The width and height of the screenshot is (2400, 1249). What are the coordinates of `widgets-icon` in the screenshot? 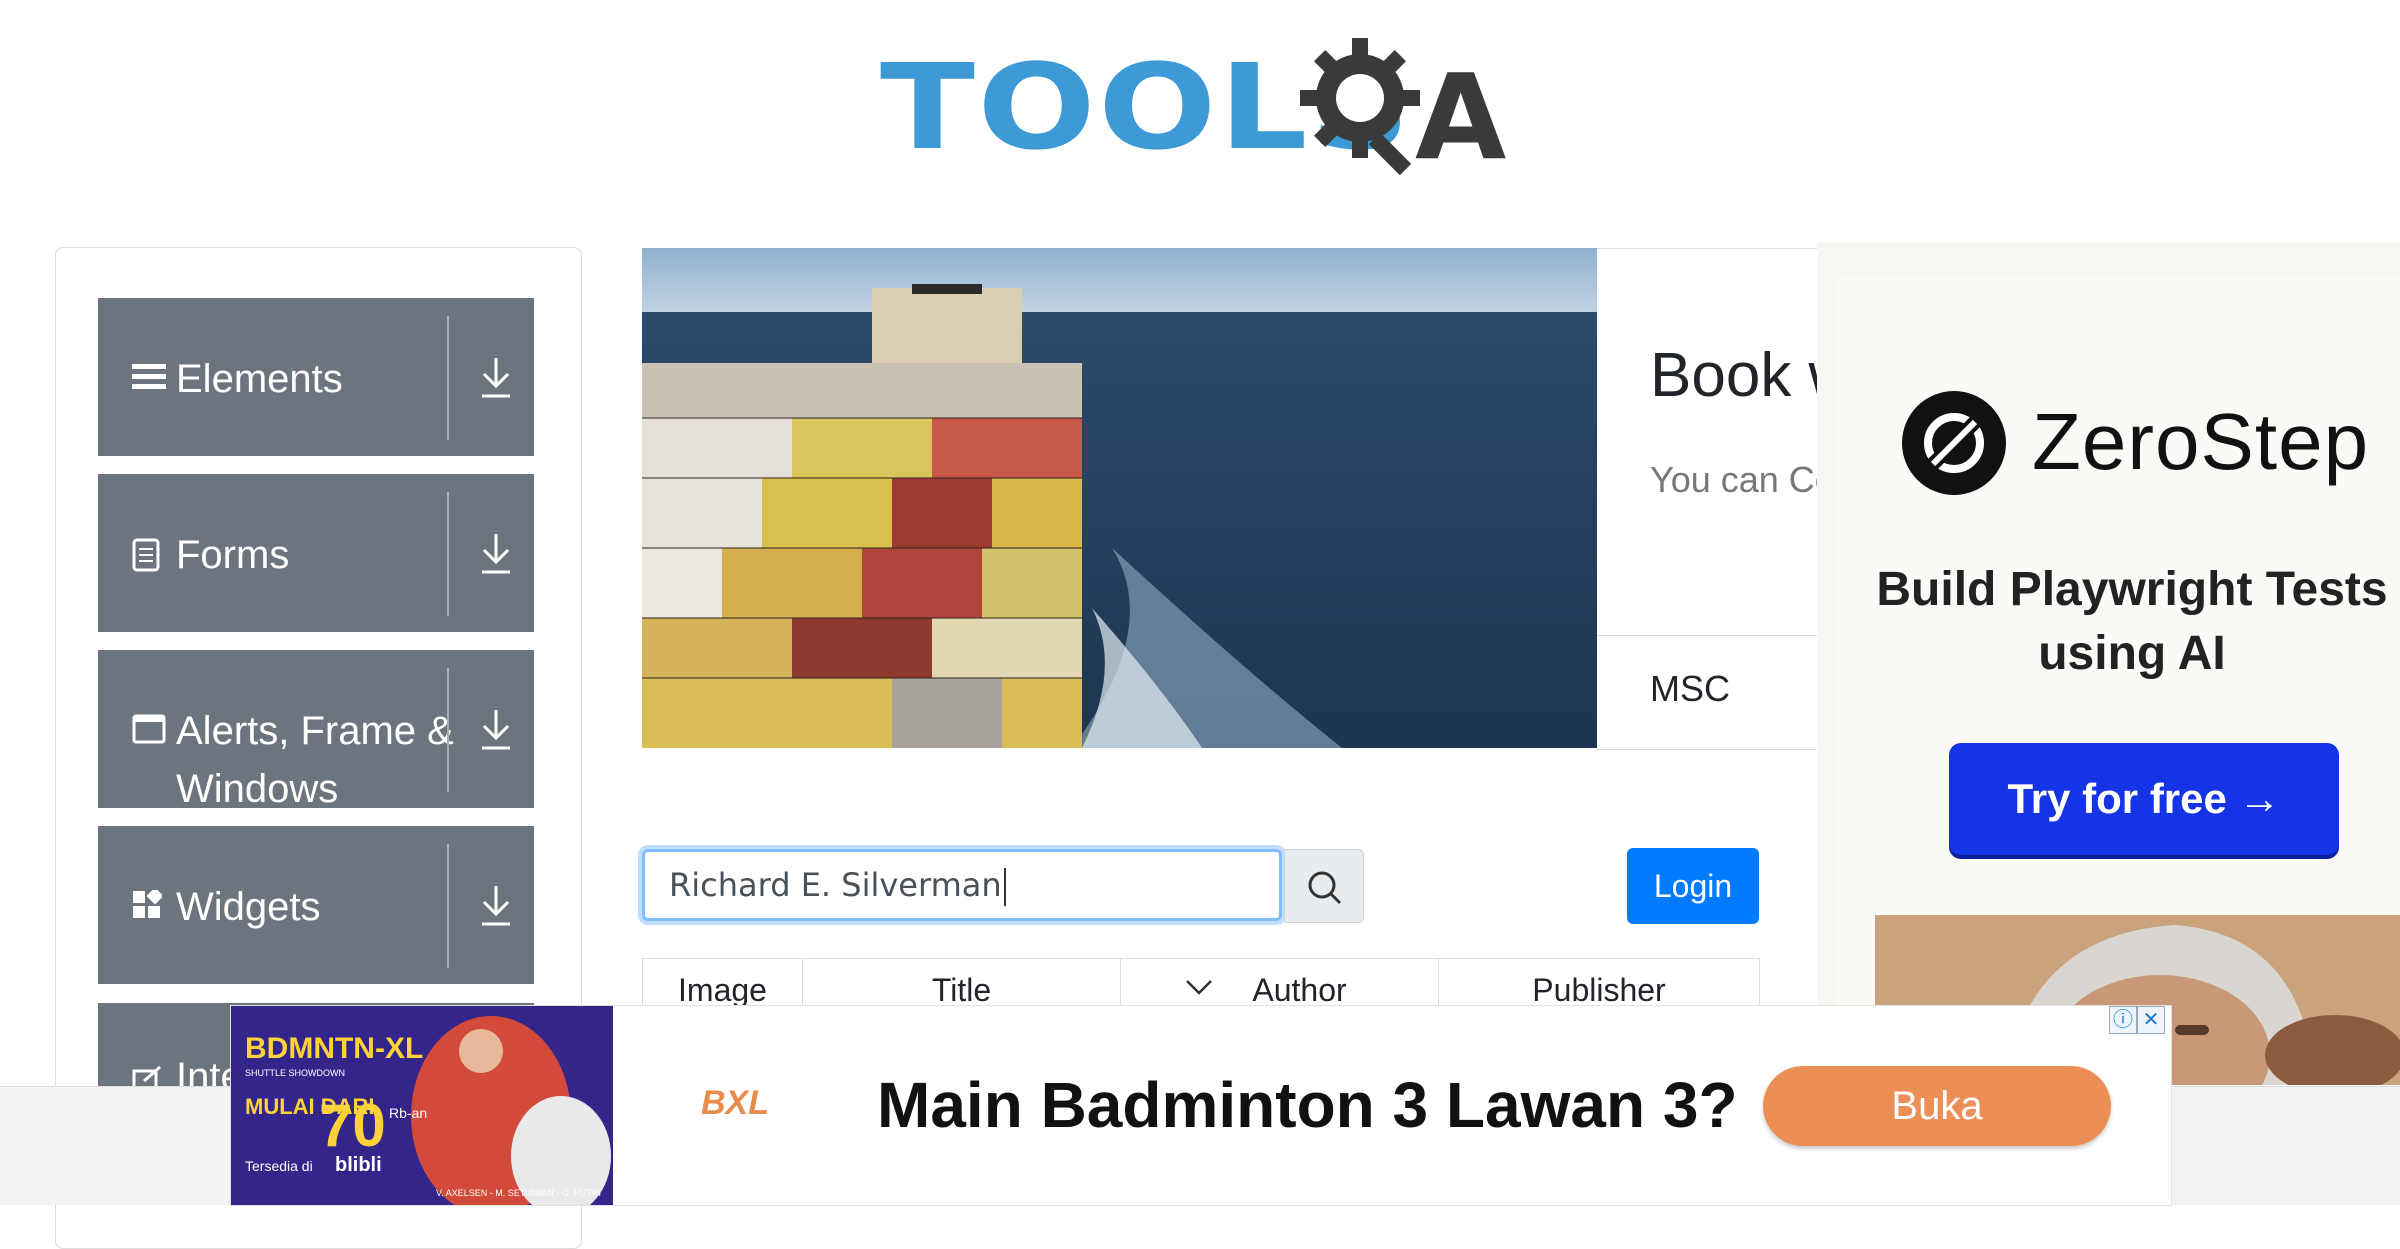 It's located at (148, 906).